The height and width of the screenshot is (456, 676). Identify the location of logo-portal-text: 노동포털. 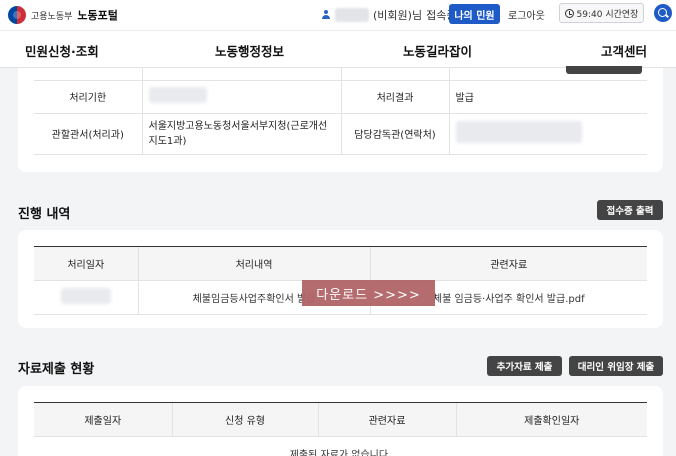
(97, 15).